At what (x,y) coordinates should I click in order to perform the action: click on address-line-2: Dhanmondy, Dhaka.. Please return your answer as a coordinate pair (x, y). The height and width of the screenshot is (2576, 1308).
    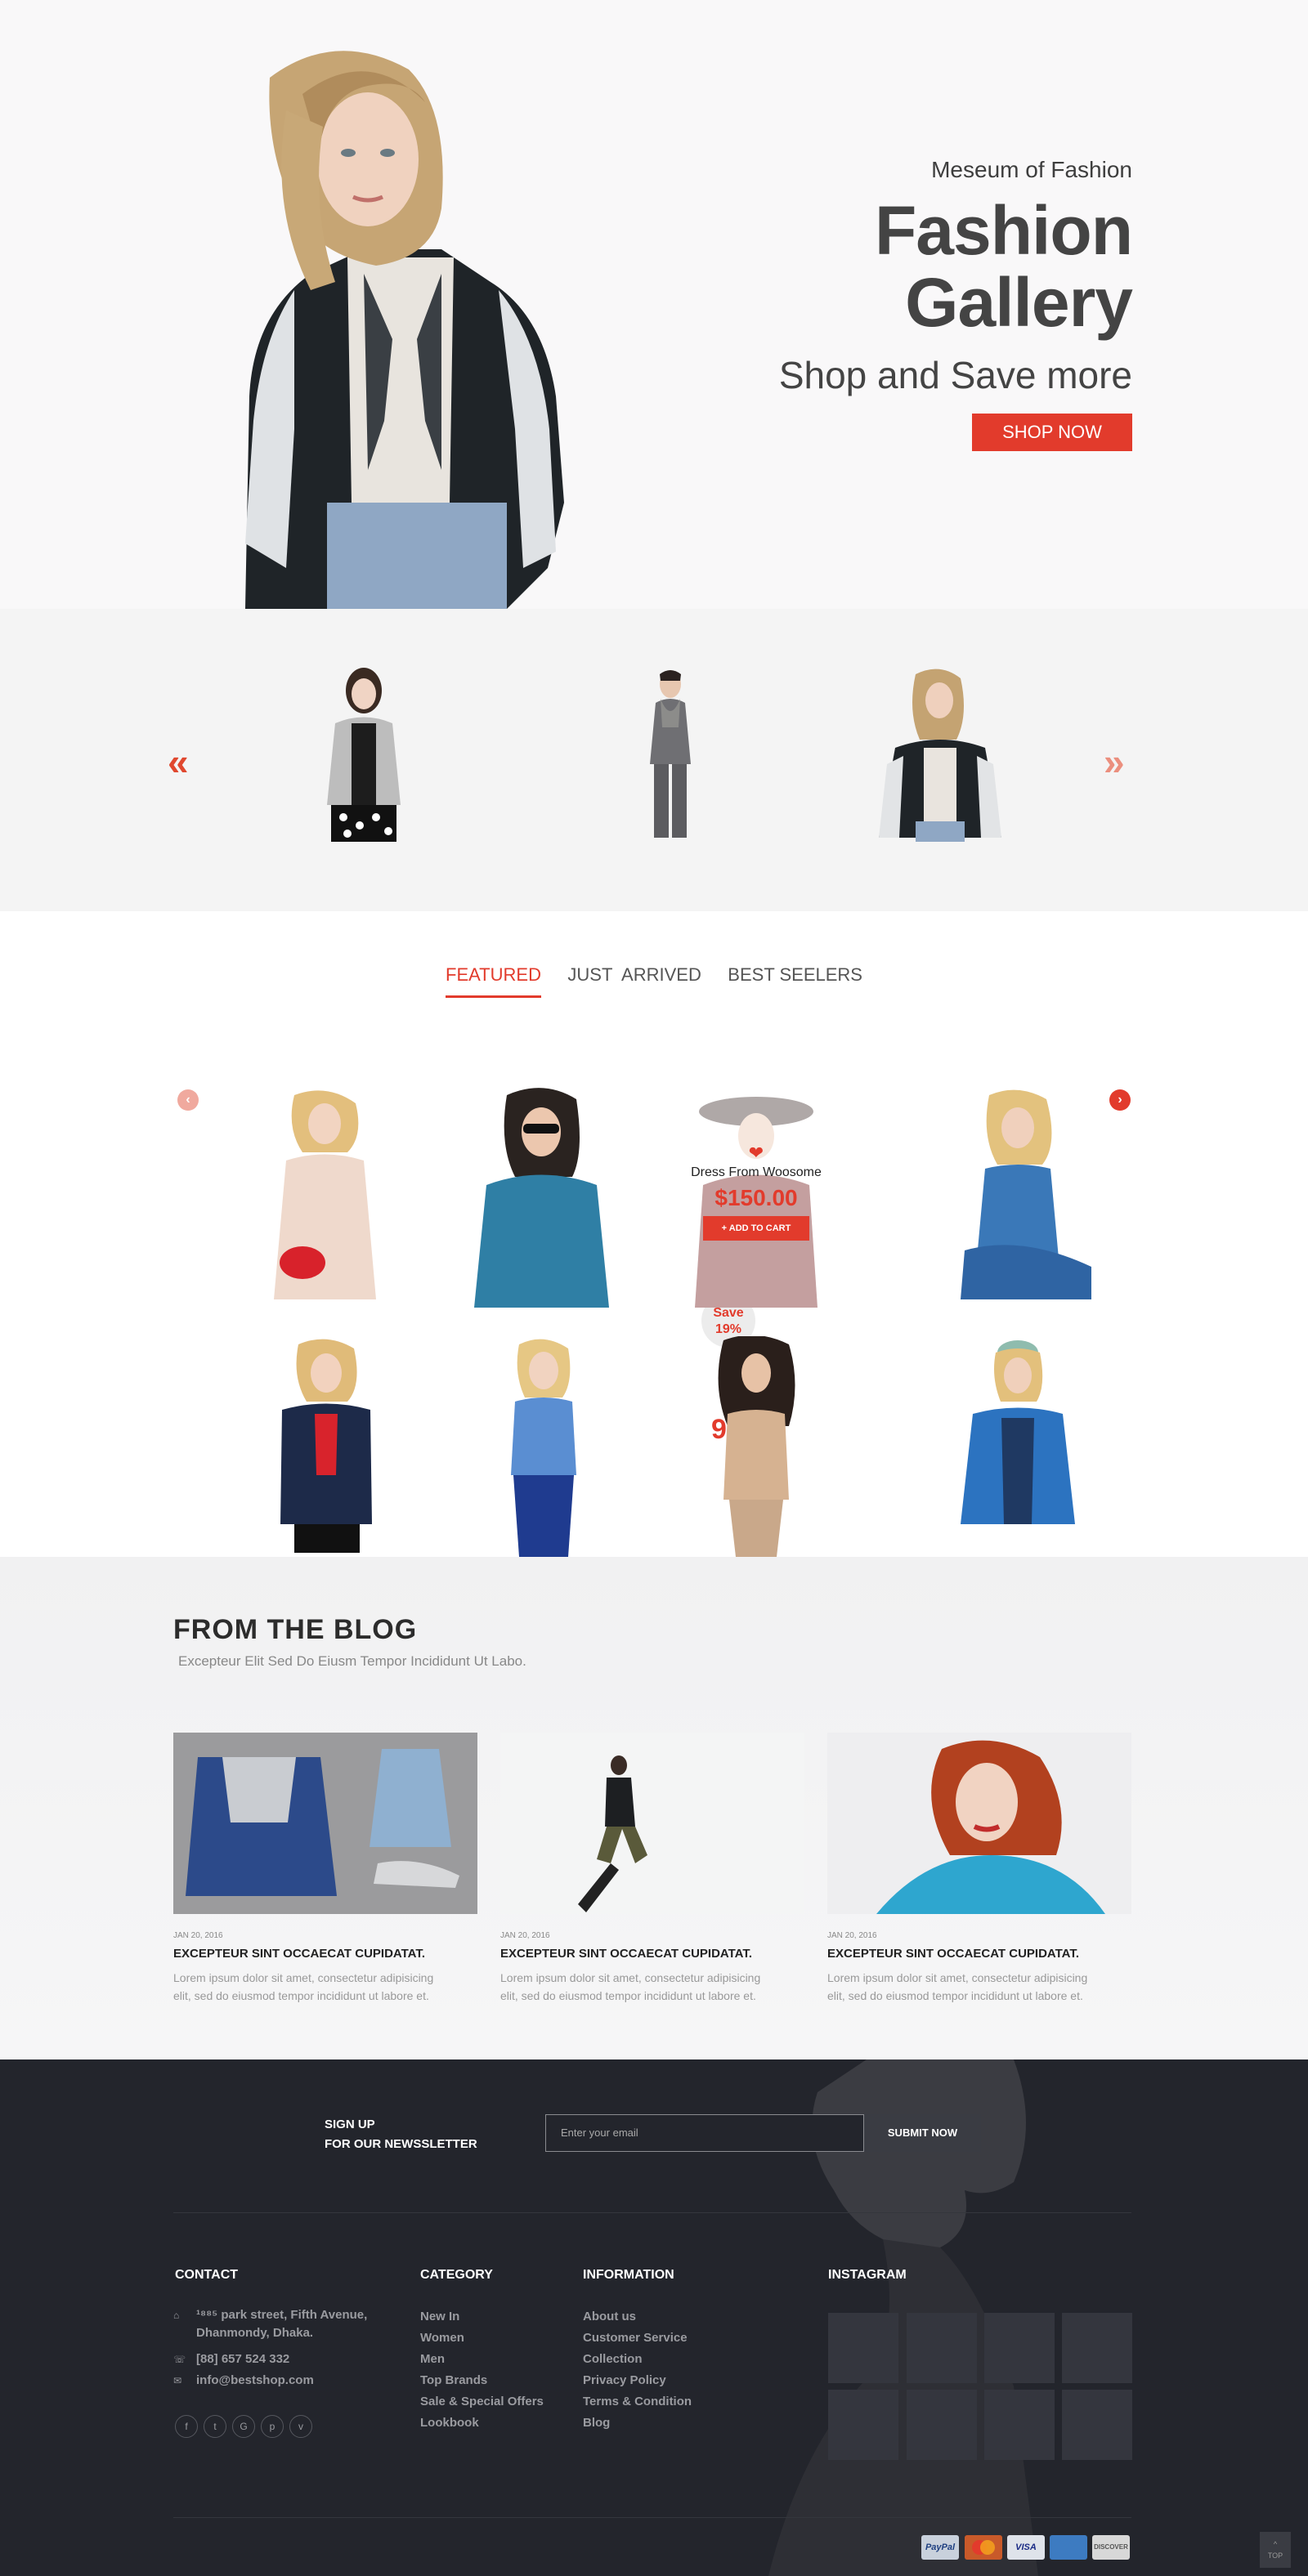
    Looking at the image, I should click on (255, 2333).